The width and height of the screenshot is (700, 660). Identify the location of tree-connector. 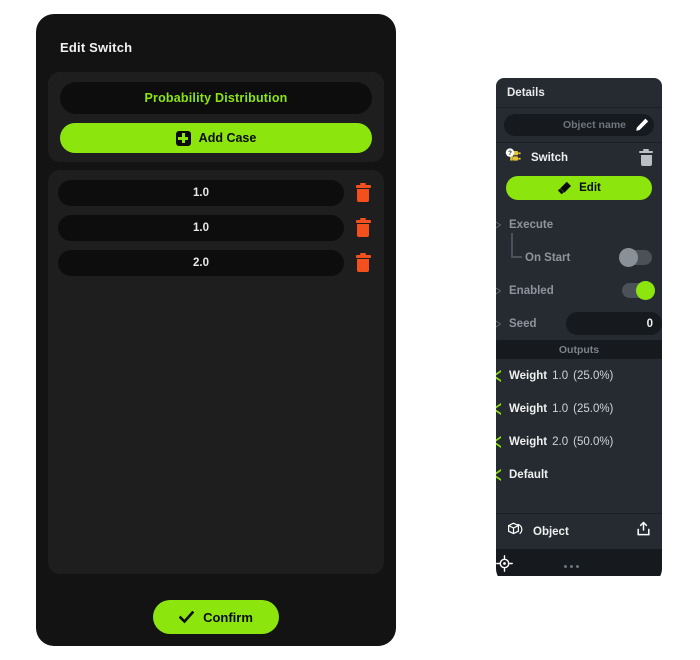
(516, 245).